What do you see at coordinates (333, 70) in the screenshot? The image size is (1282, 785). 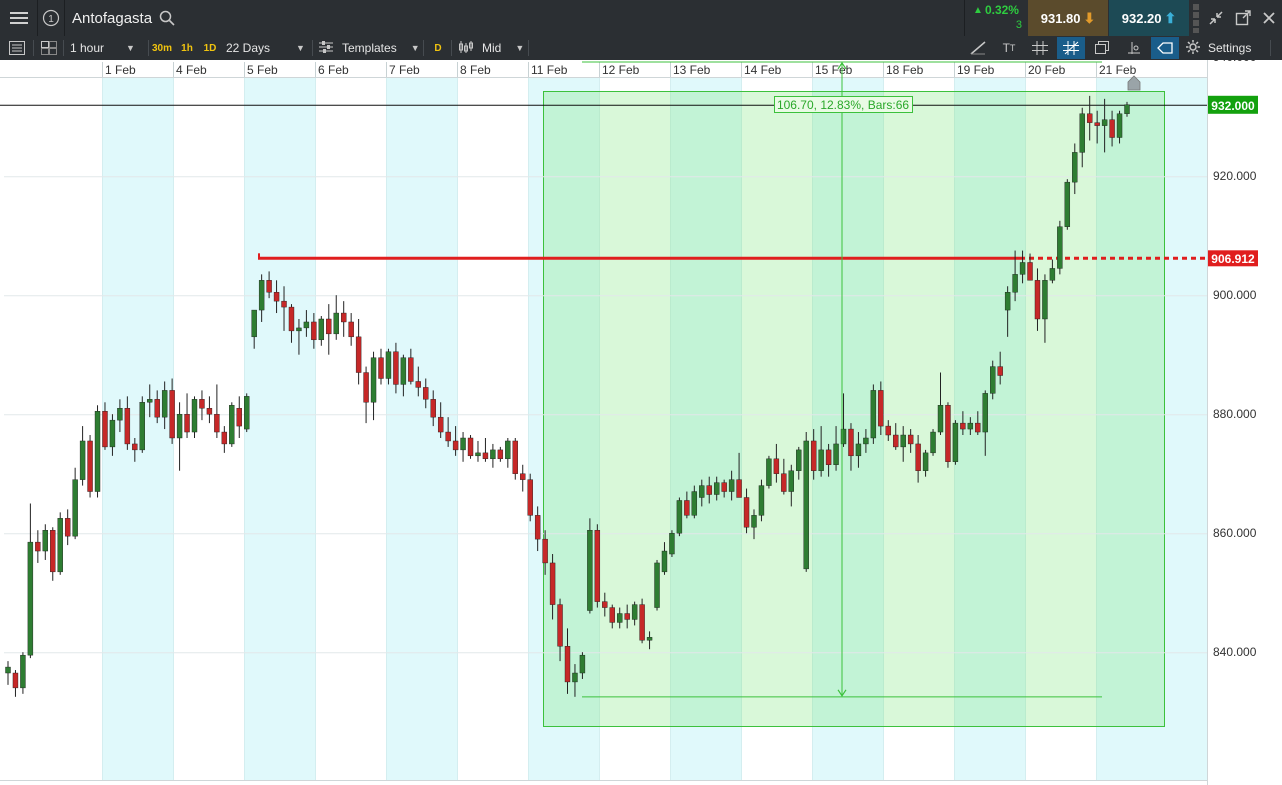 I see `x-tick-label: 6 Feb` at bounding box center [333, 70].